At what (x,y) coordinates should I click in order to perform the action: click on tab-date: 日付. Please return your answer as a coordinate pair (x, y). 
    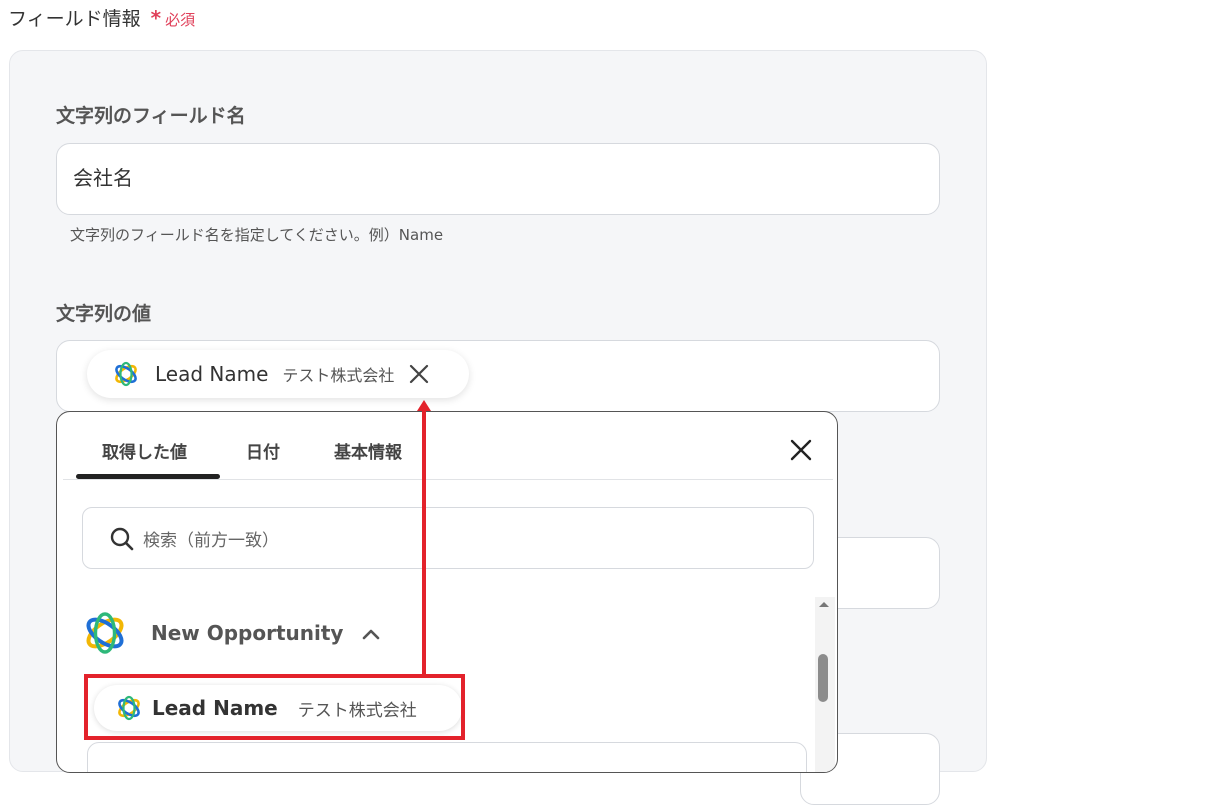
    Looking at the image, I should click on (263, 450).